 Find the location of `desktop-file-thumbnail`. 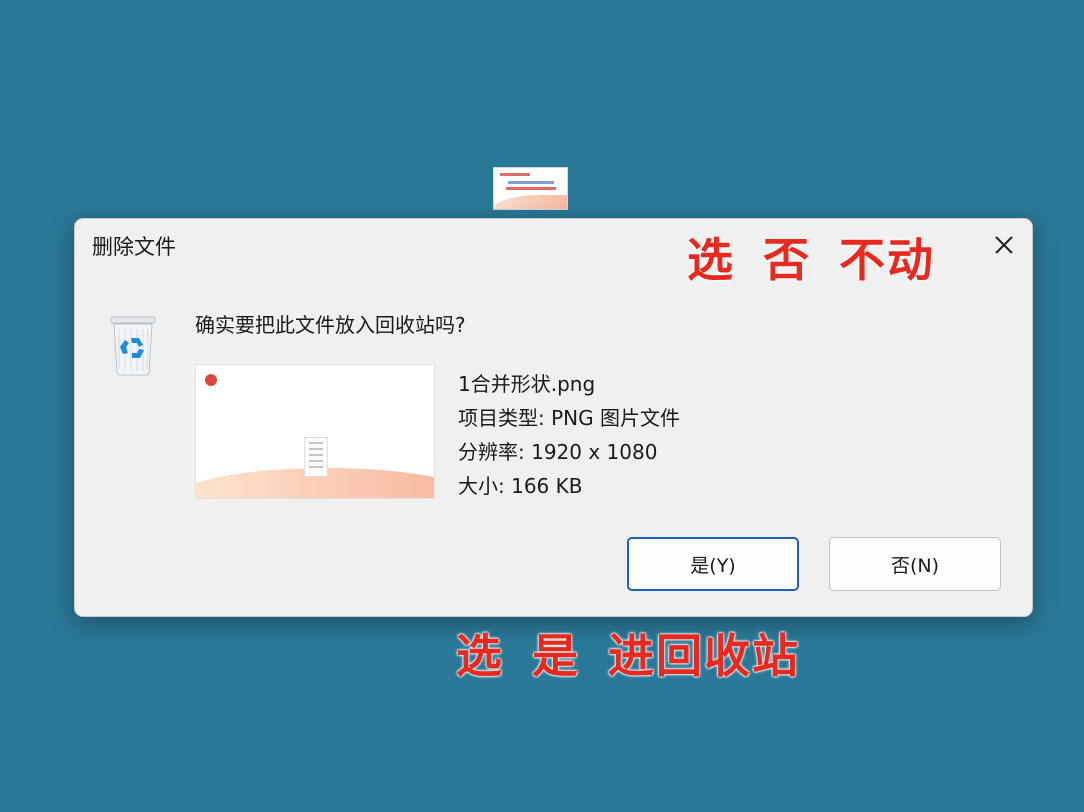

desktop-file-thumbnail is located at coordinates (530, 188).